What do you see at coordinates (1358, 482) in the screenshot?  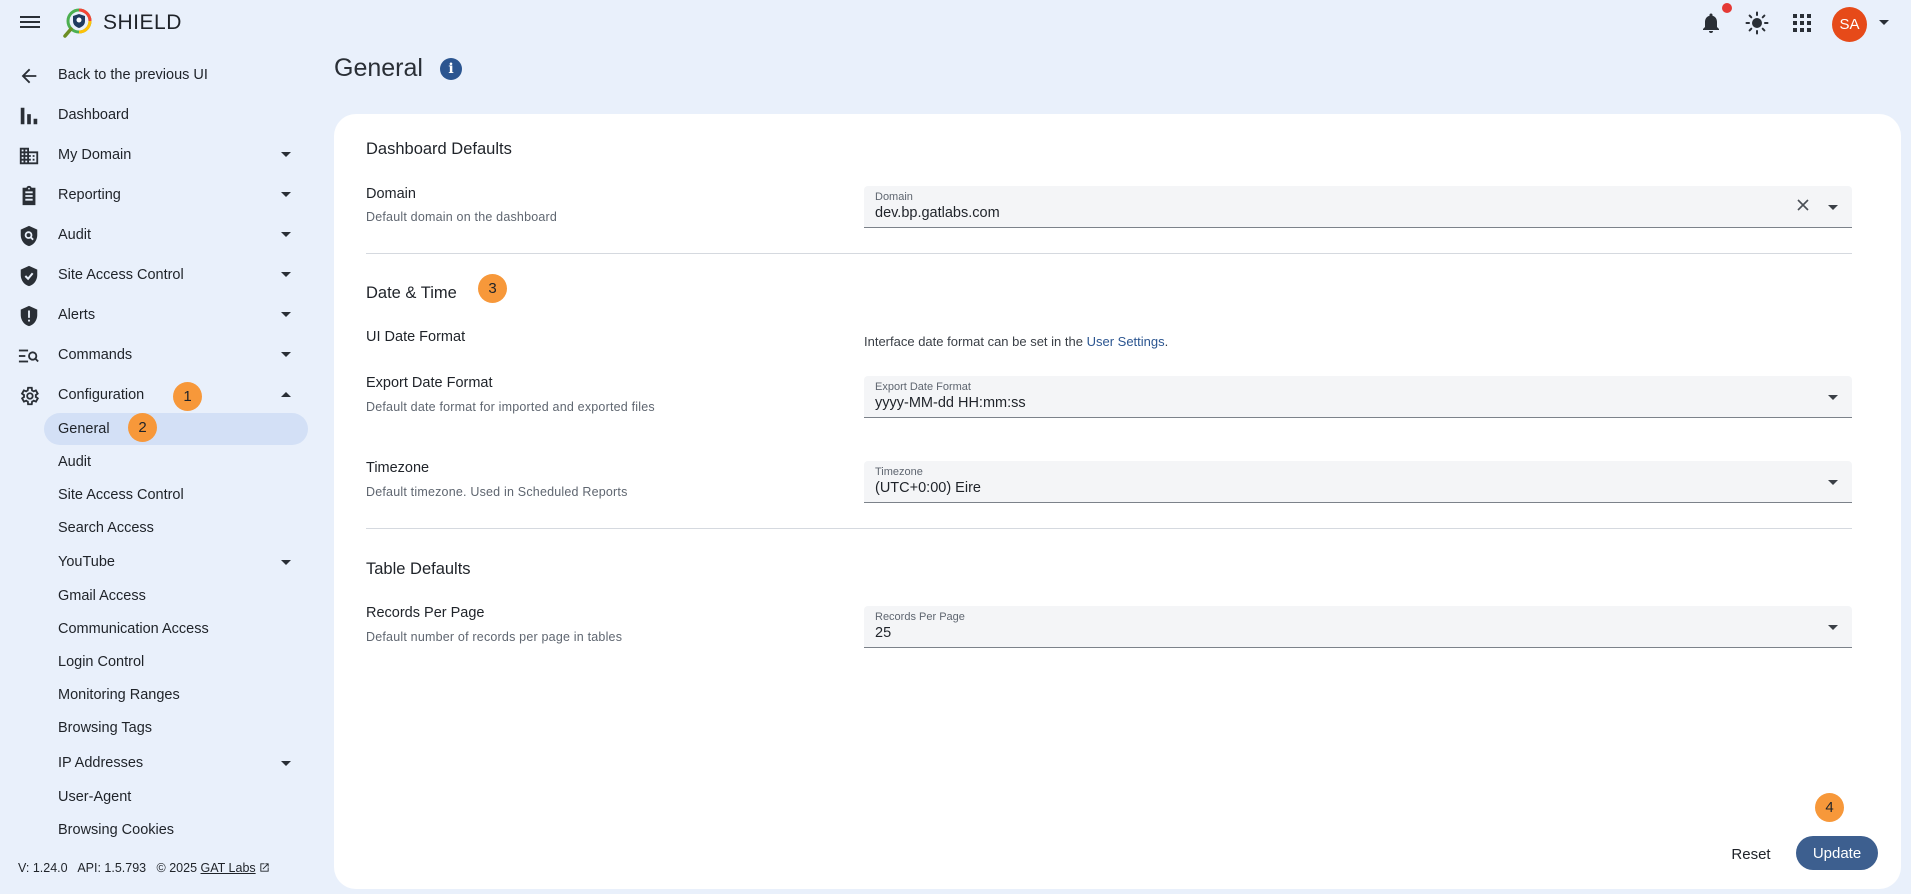 I see `timezone-select: Timezone (UTC+0:00) Eire` at bounding box center [1358, 482].